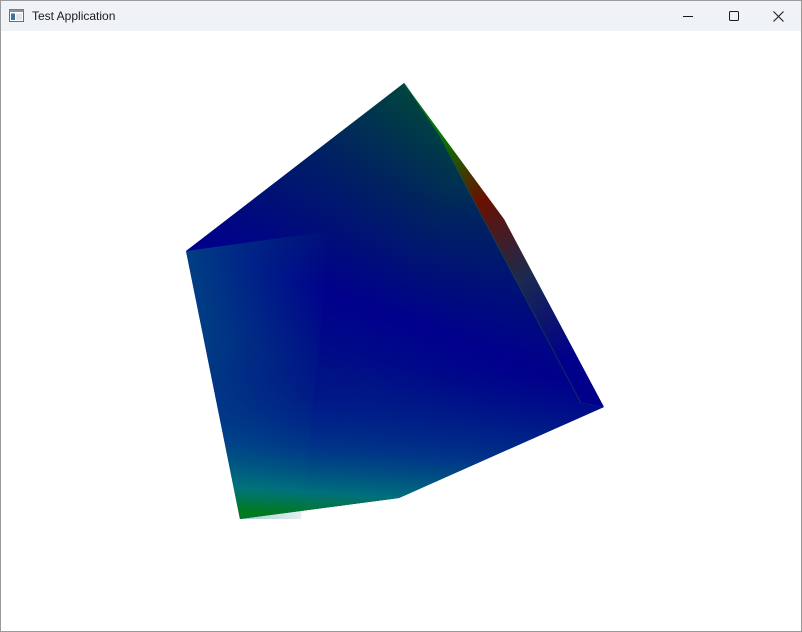  I want to click on maximize-icon, so click(734, 16).